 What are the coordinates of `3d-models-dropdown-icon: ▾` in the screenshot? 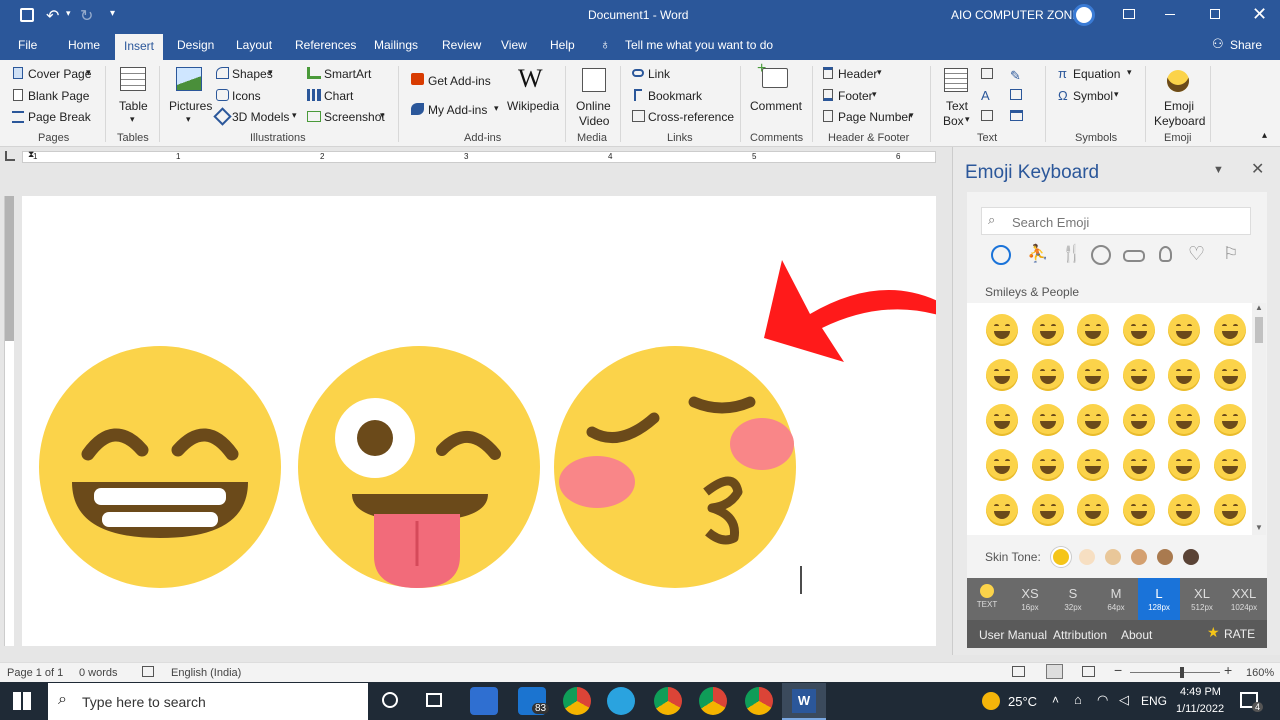 It's located at (294, 115).